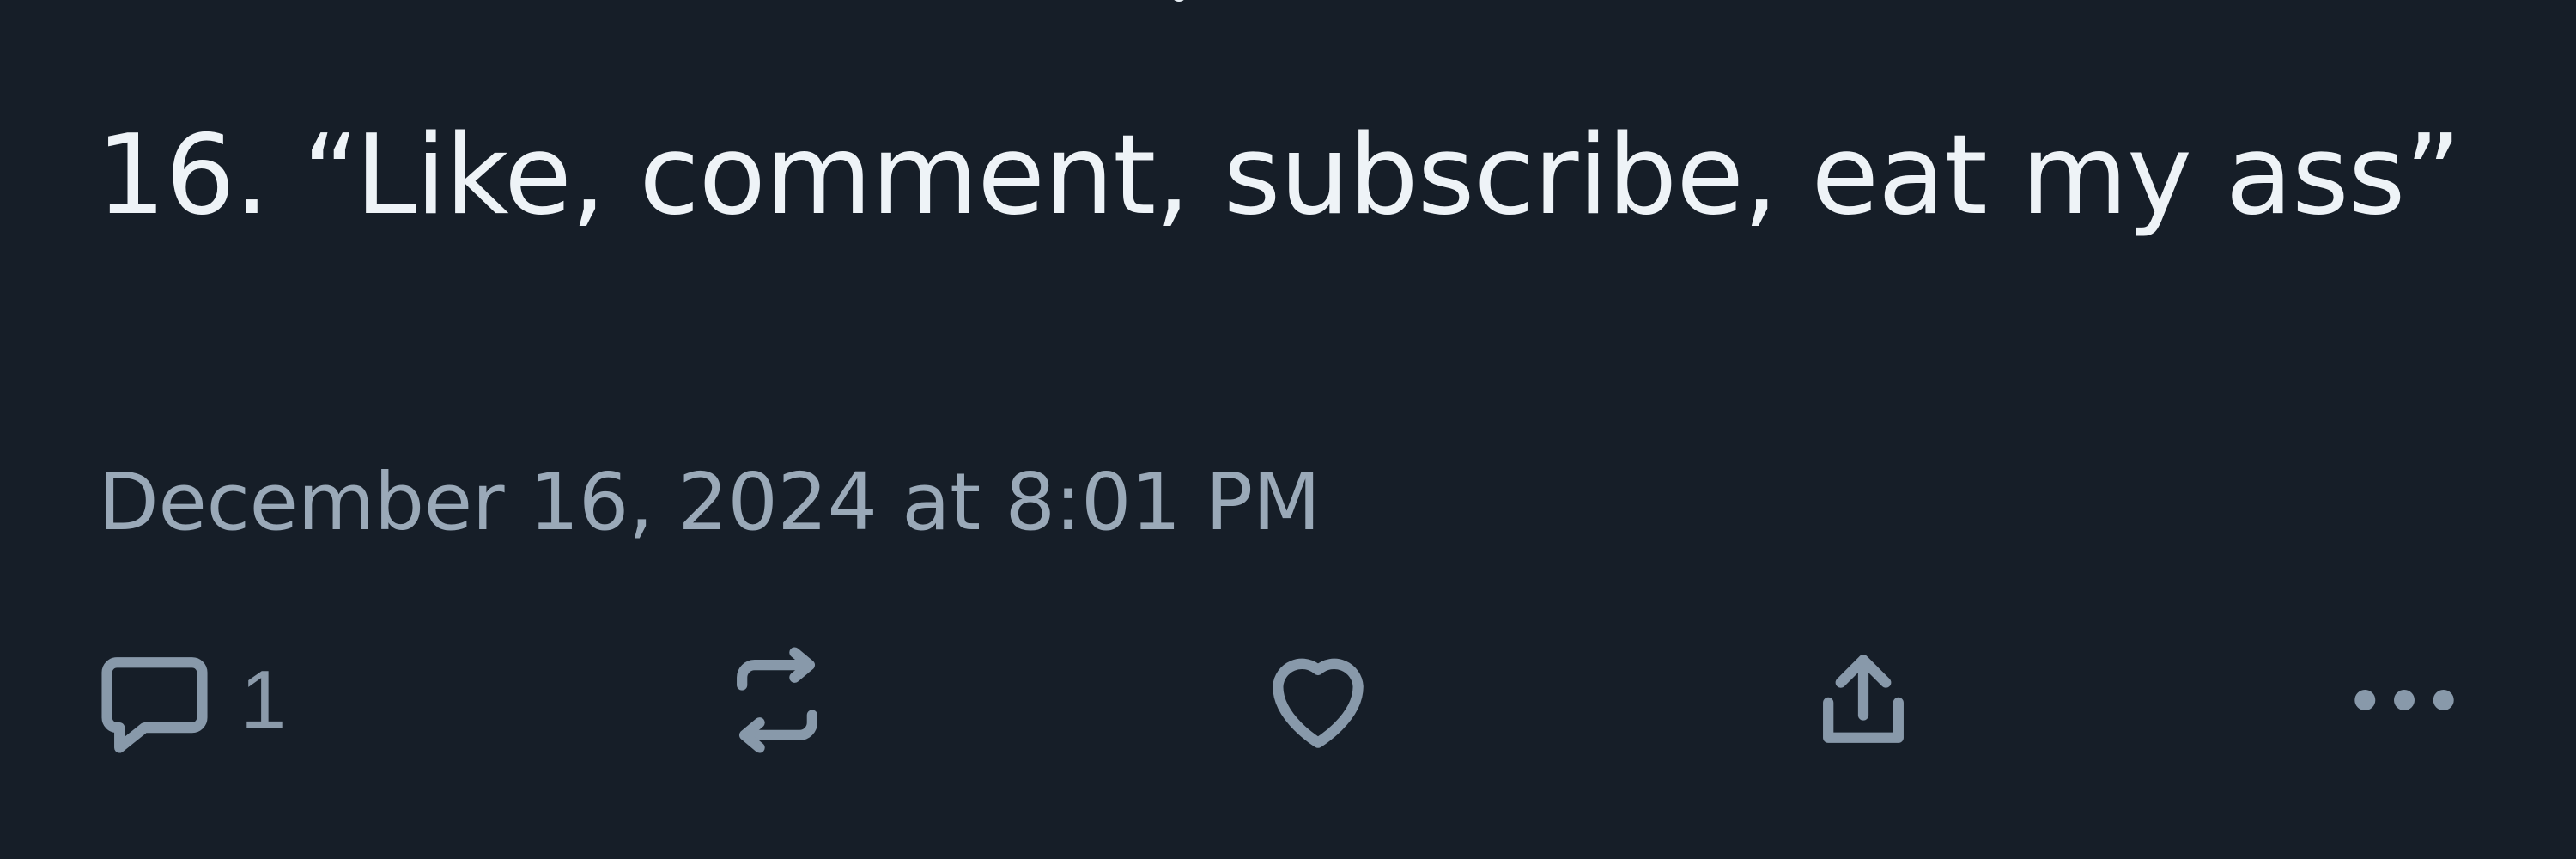 The width and height of the screenshot is (2576, 859). I want to click on post-actions-bar: 1, so click(1292, 700).